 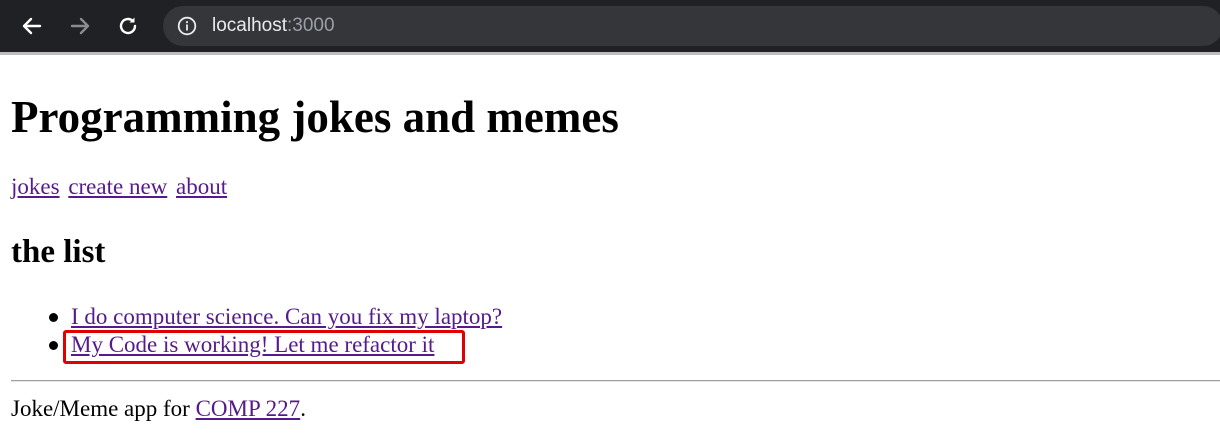 What do you see at coordinates (249, 25) in the screenshot?
I see `url-host: localhost` at bounding box center [249, 25].